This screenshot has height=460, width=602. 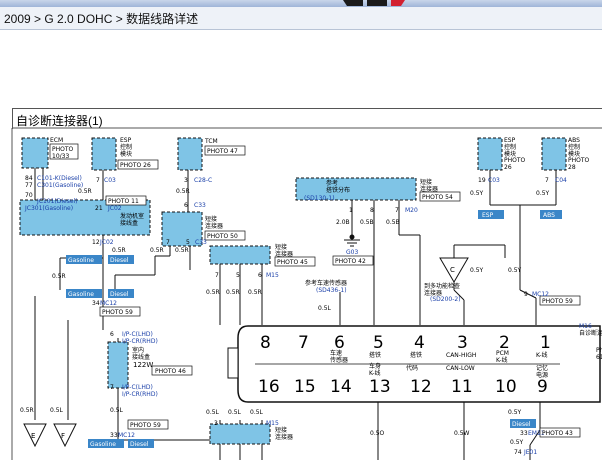 What do you see at coordinates (29, 178) in the screenshot?
I see `label-w84: 84` at bounding box center [29, 178].